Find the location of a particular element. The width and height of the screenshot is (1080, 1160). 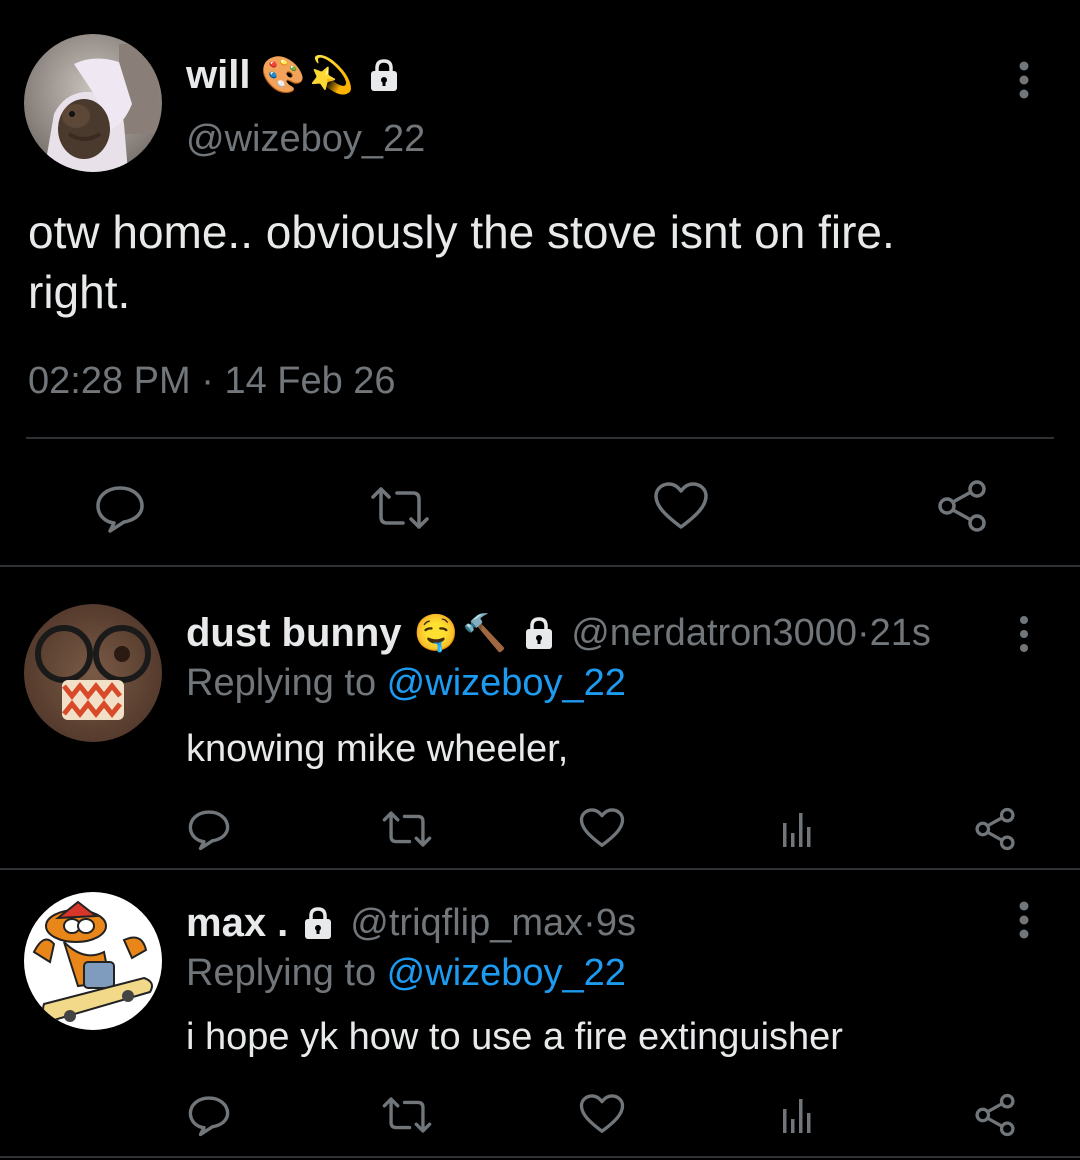

tweet-header: will 🎨 💫 is located at coordinates (294, 75).